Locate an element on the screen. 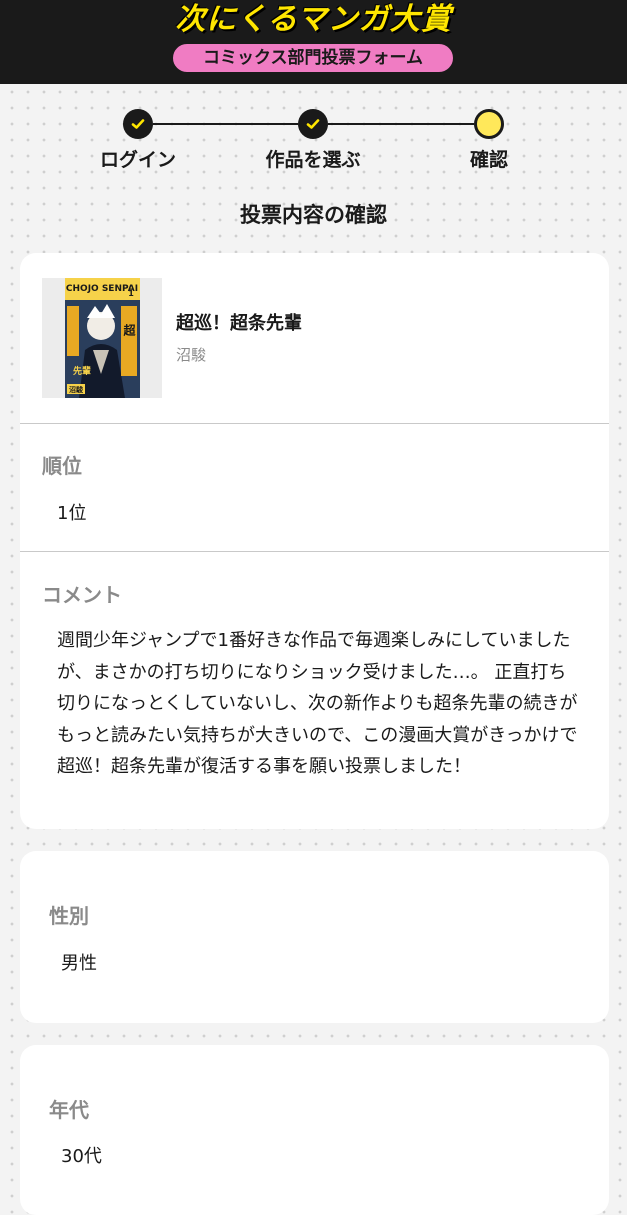  form-subtitle-badge: コミックス部門投票フォーム is located at coordinates (313, 58).